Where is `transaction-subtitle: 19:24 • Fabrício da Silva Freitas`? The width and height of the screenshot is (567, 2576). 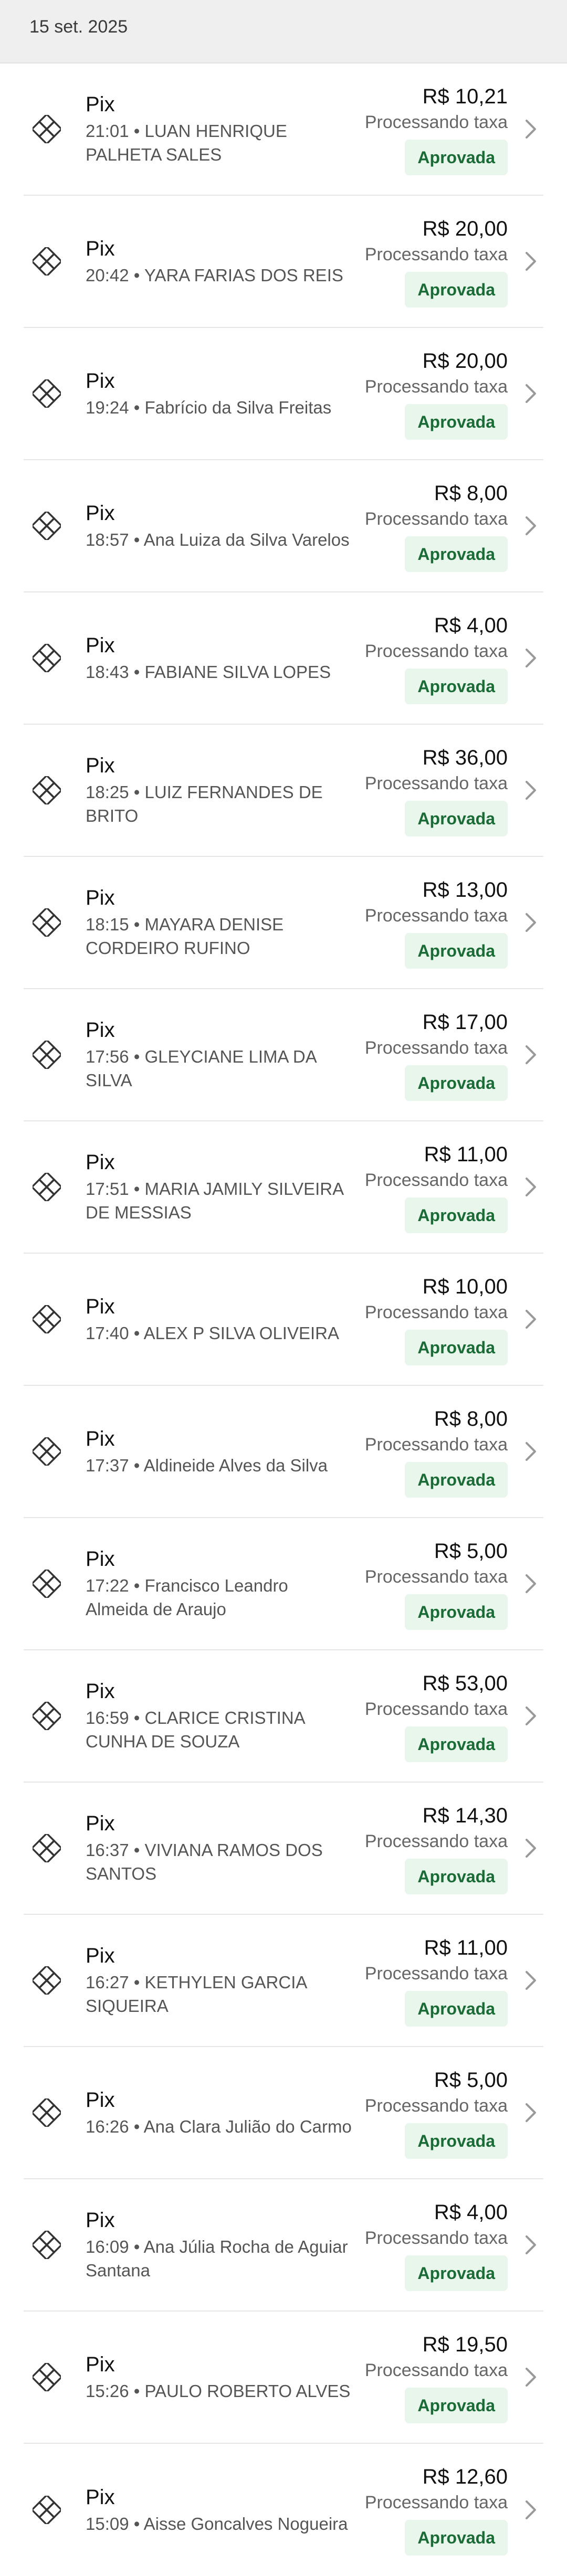
transaction-subtitle: 19:24 • Fabrício da Silva Freitas is located at coordinates (209, 407).